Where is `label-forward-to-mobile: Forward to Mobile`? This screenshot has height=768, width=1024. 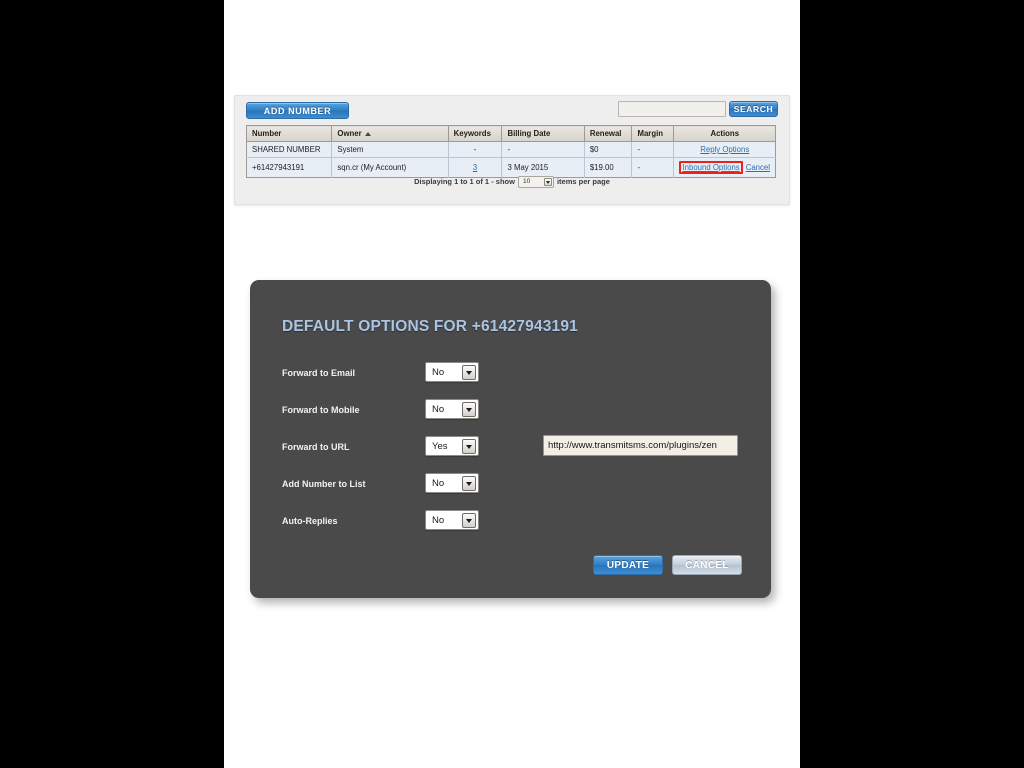
label-forward-to-mobile: Forward to Mobile is located at coordinates (321, 410).